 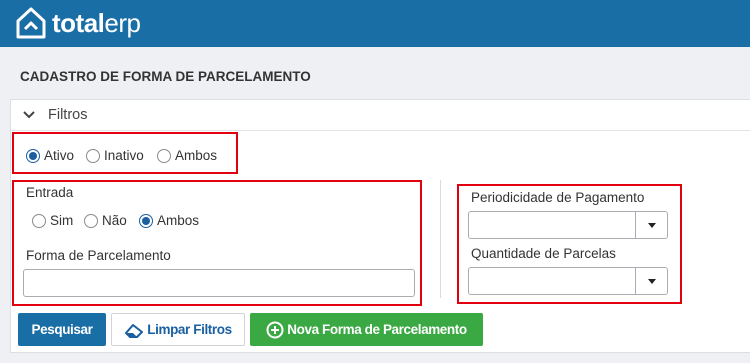 What do you see at coordinates (165, 76) in the screenshot?
I see `page-title: CADASTRO DE FORMA DE PARCELAMENTO` at bounding box center [165, 76].